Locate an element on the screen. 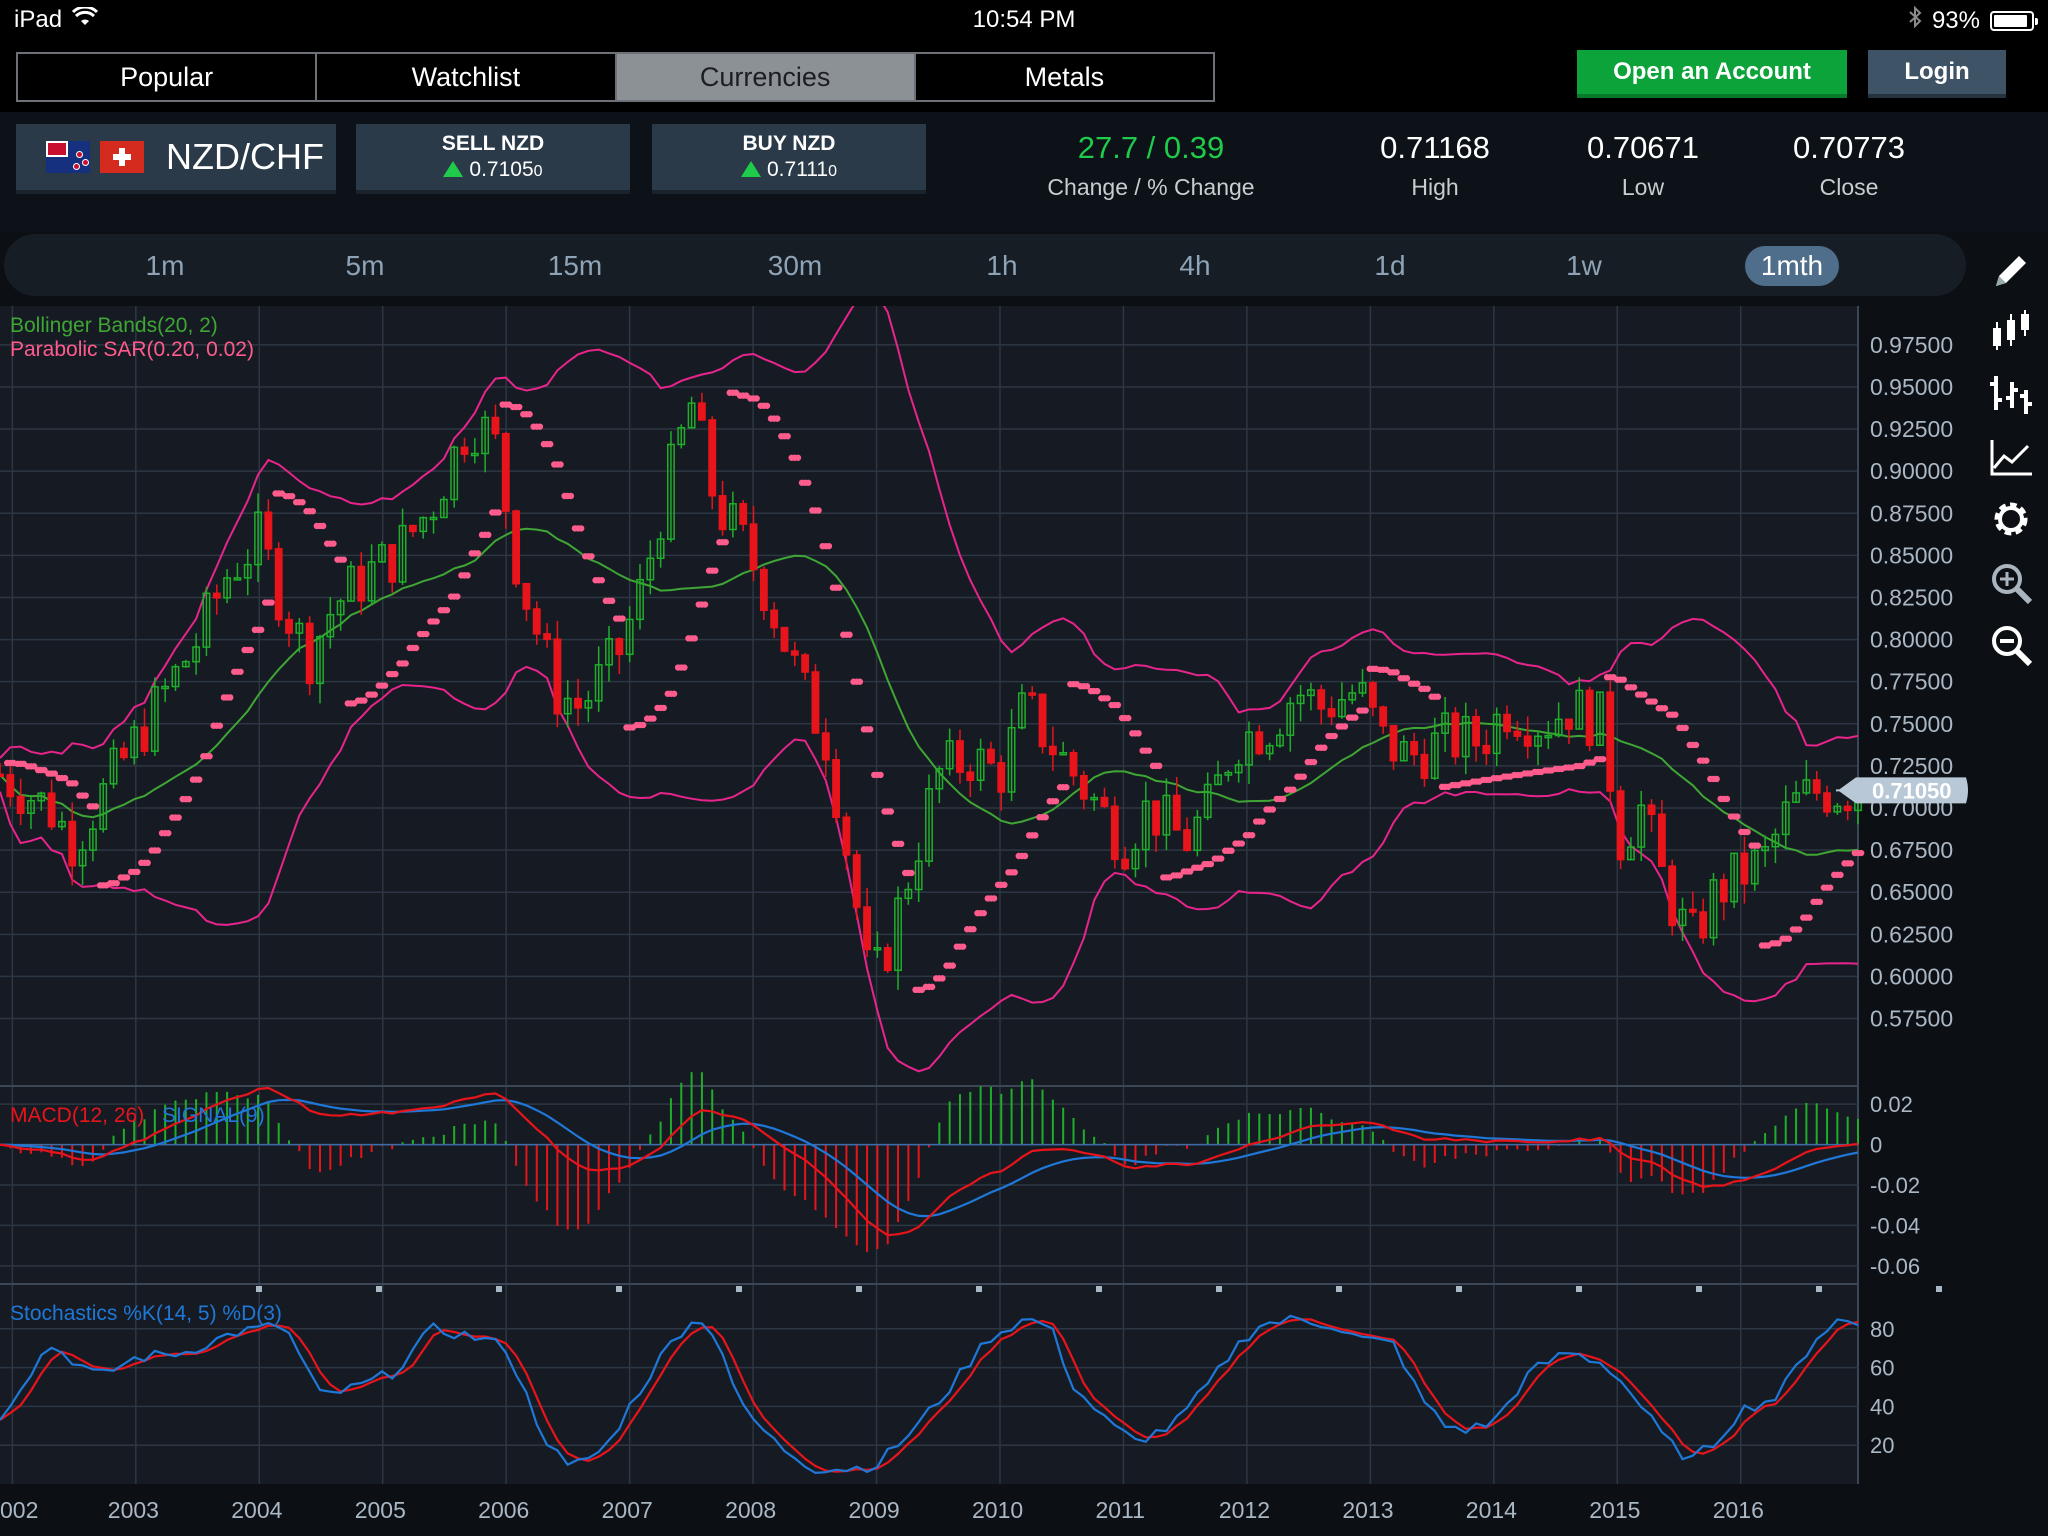 The height and width of the screenshot is (1536, 2048). timeframe-1m: 1m is located at coordinates (165, 266).